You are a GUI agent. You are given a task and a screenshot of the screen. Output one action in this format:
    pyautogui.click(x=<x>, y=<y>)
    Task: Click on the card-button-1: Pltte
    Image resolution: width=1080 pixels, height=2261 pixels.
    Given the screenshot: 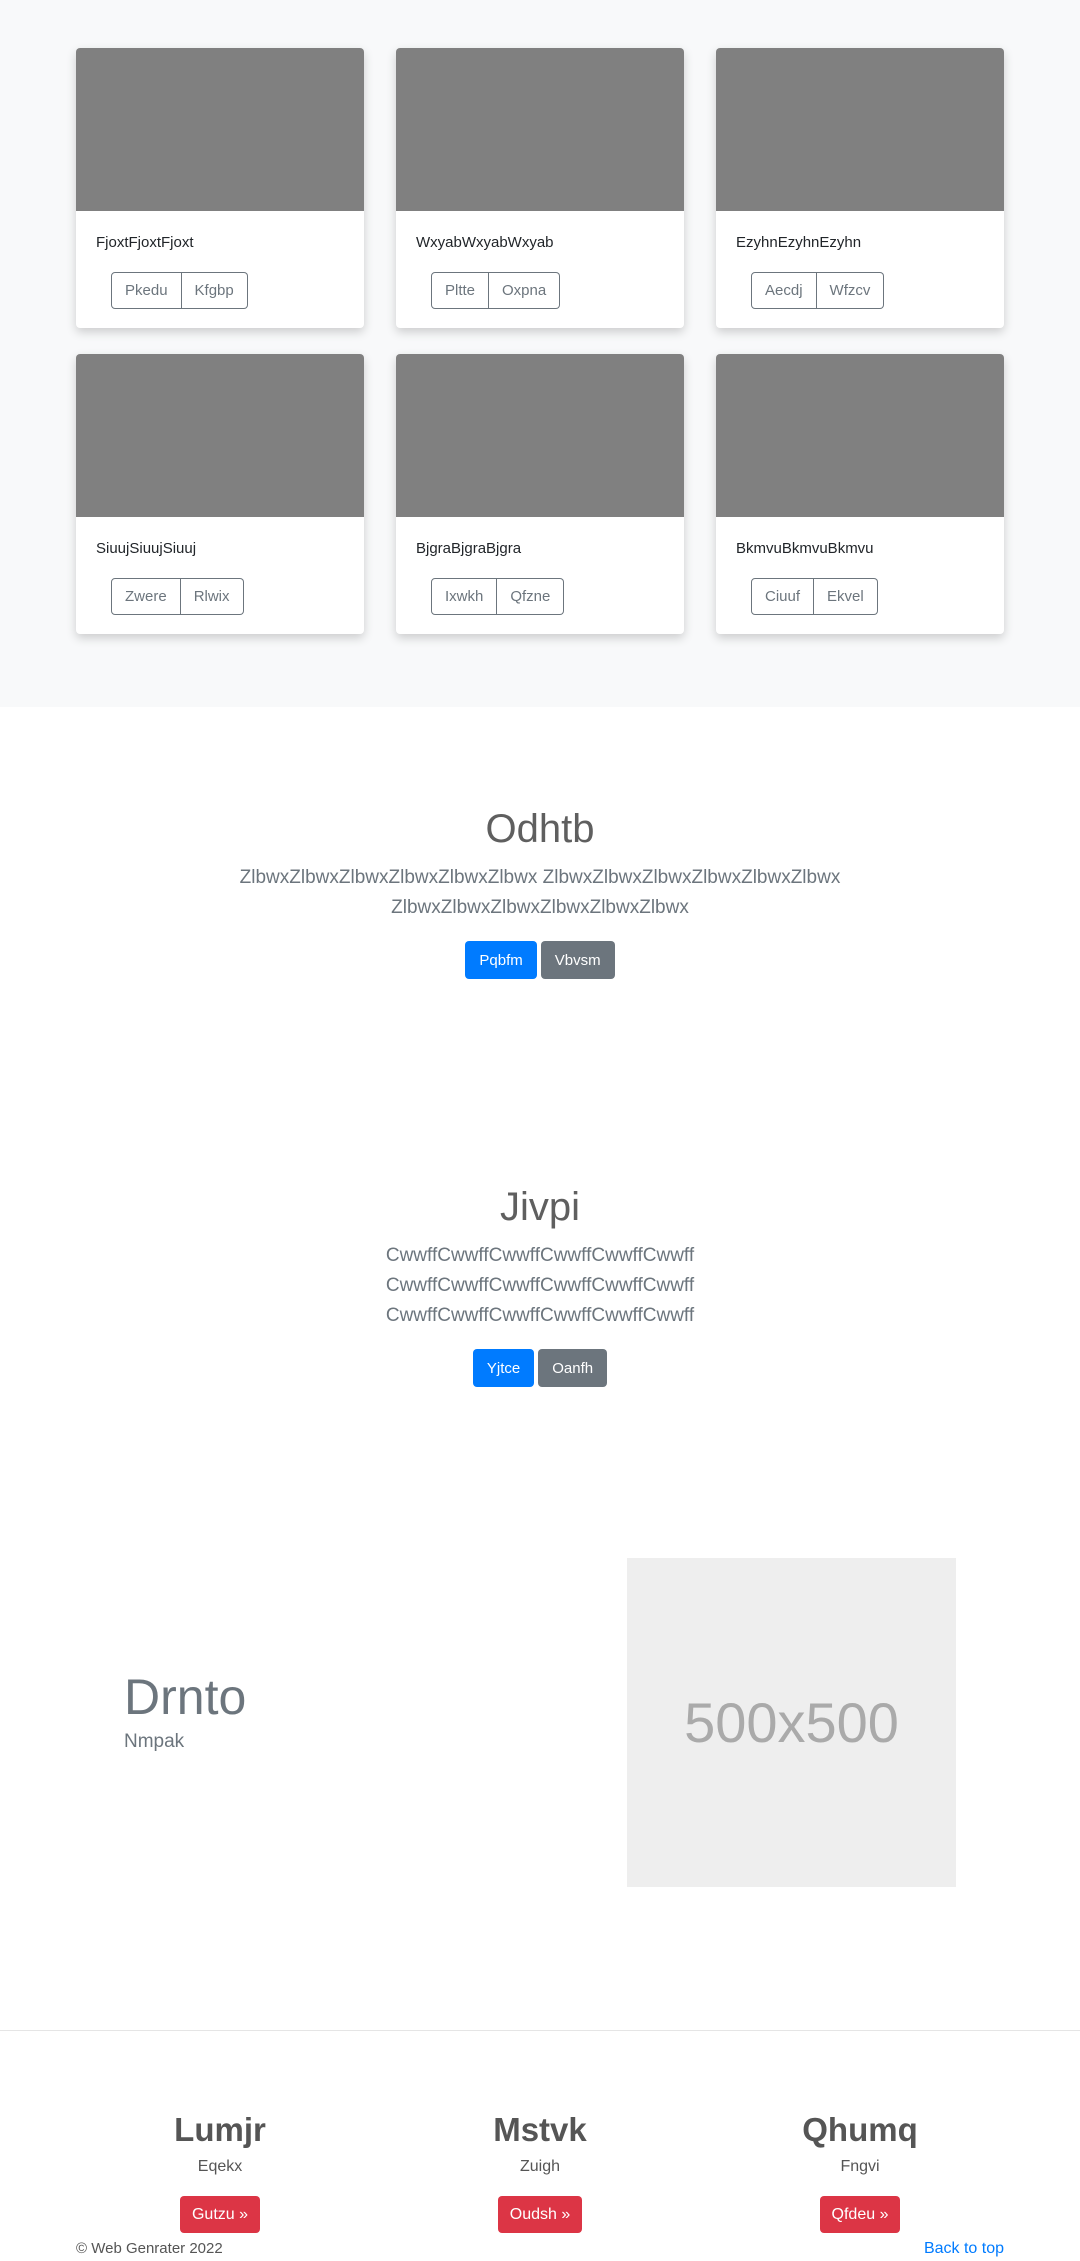 What is the action you would take?
    pyautogui.click(x=460, y=290)
    